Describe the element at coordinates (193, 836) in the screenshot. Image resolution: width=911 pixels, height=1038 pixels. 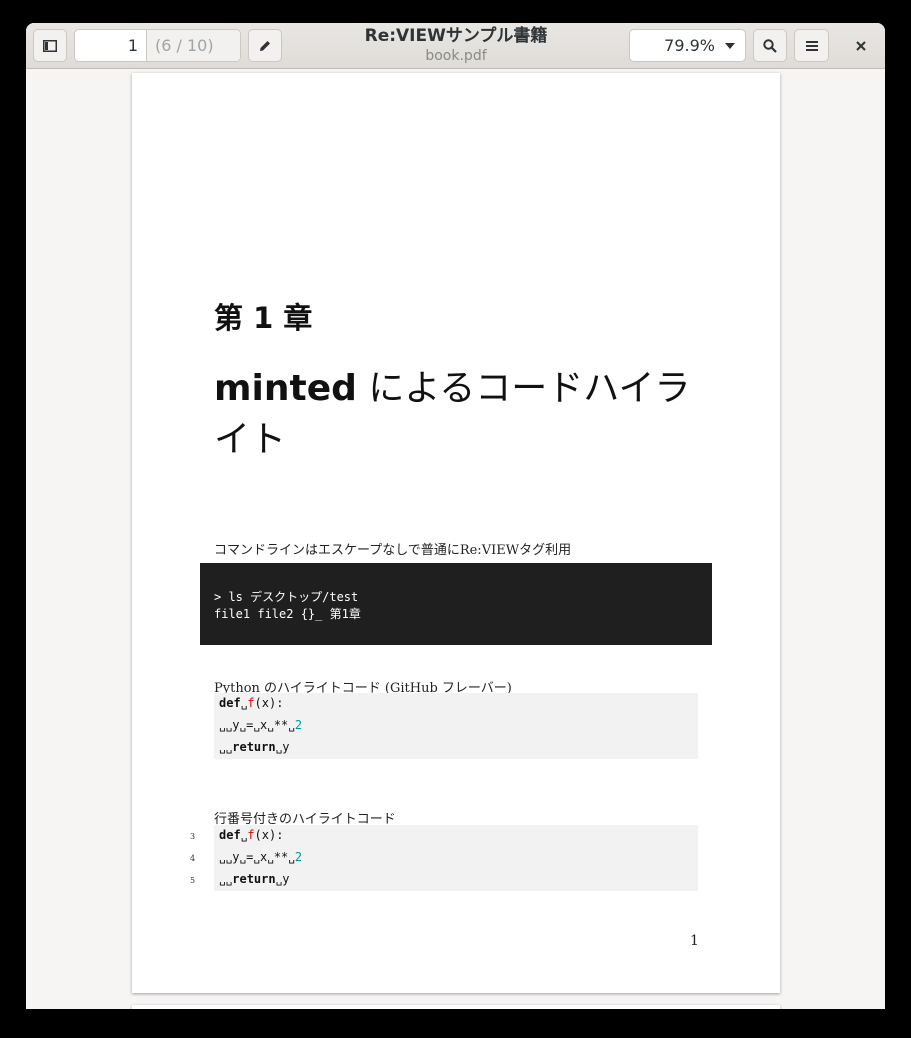
I see `line-number: 3` at that location.